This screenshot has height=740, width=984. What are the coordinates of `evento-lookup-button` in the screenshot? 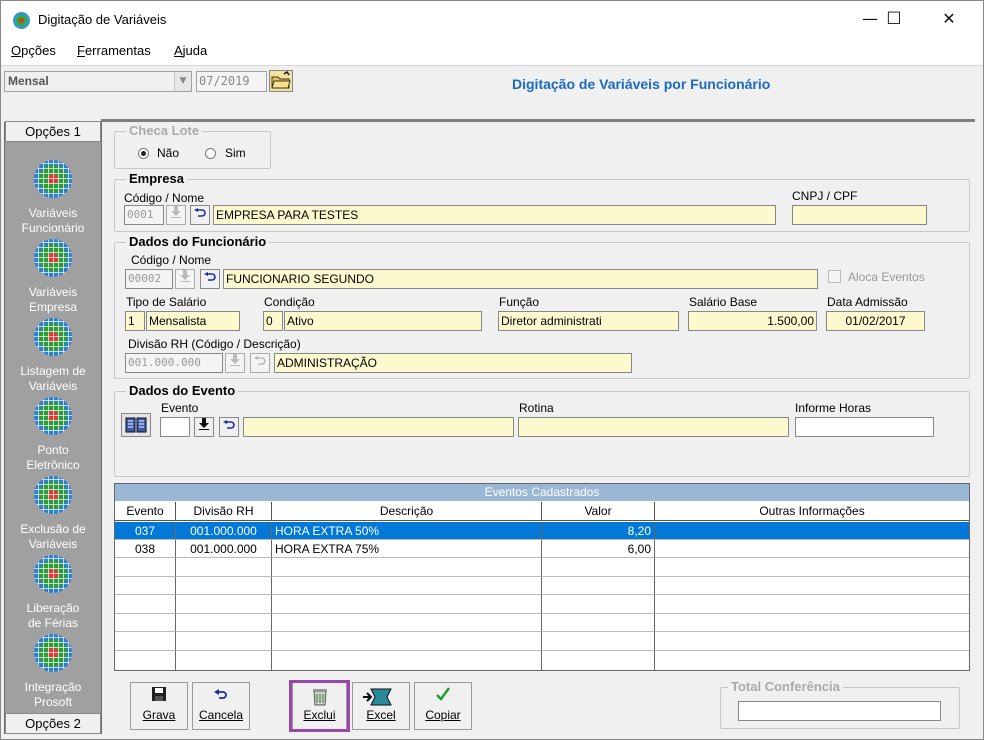 It's located at (204, 427).